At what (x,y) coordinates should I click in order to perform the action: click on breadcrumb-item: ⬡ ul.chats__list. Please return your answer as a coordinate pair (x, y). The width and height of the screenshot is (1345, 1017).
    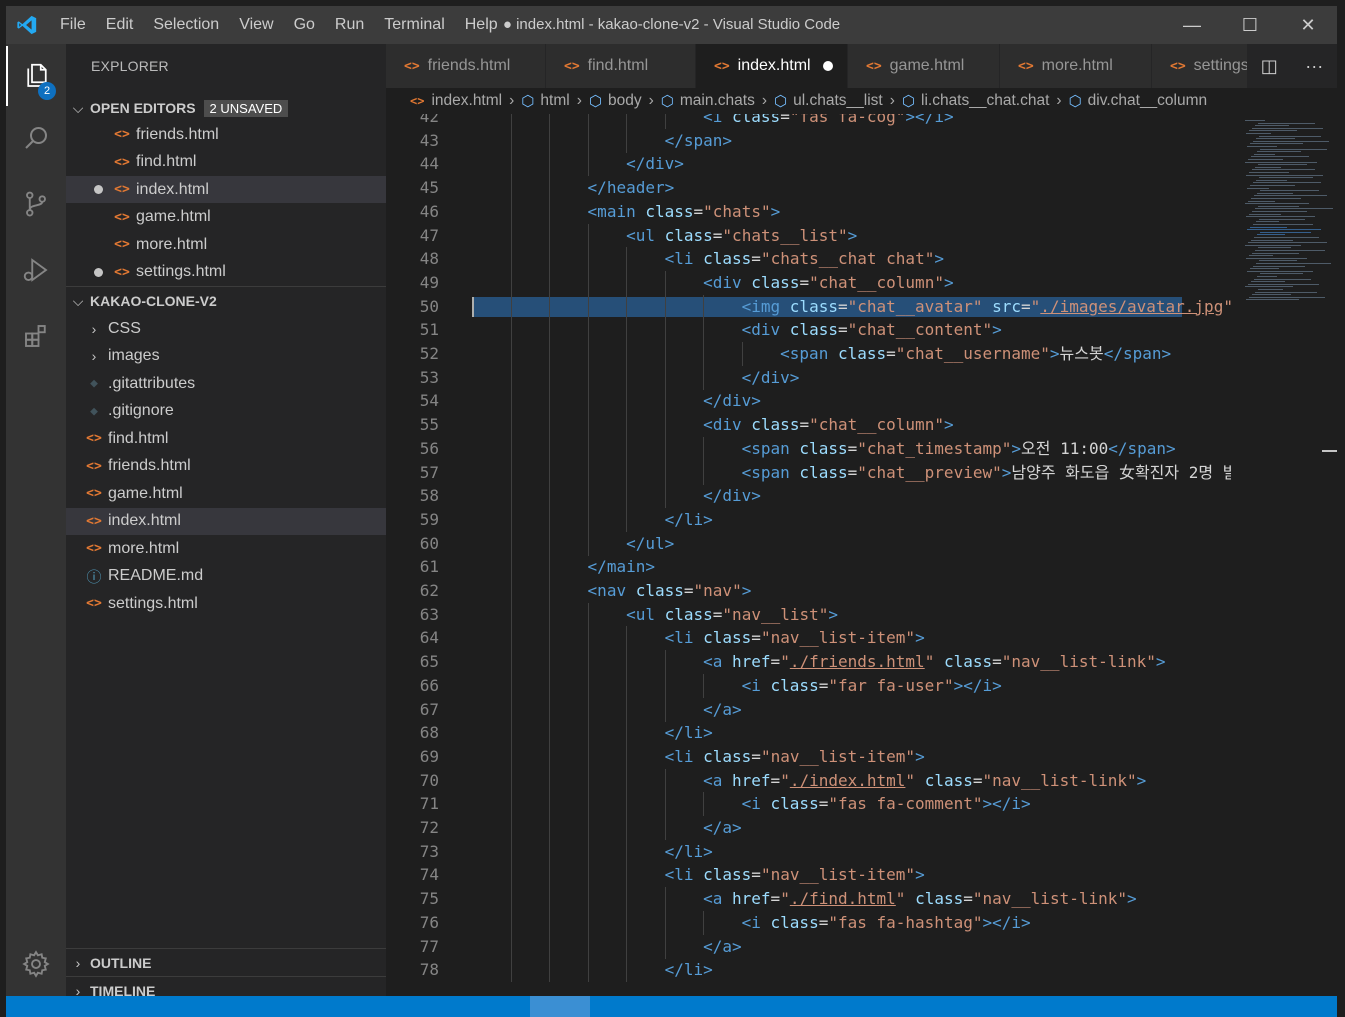
    Looking at the image, I should click on (828, 101).